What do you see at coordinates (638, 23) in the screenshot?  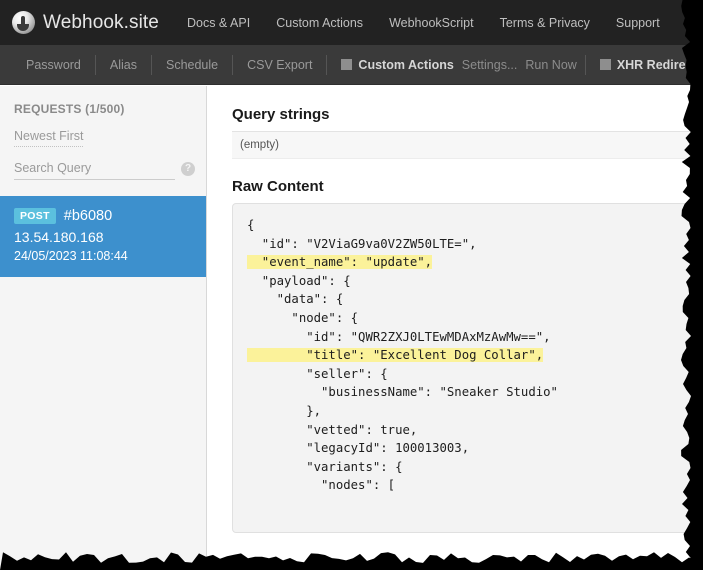 I see `nav-link-support: Support` at bounding box center [638, 23].